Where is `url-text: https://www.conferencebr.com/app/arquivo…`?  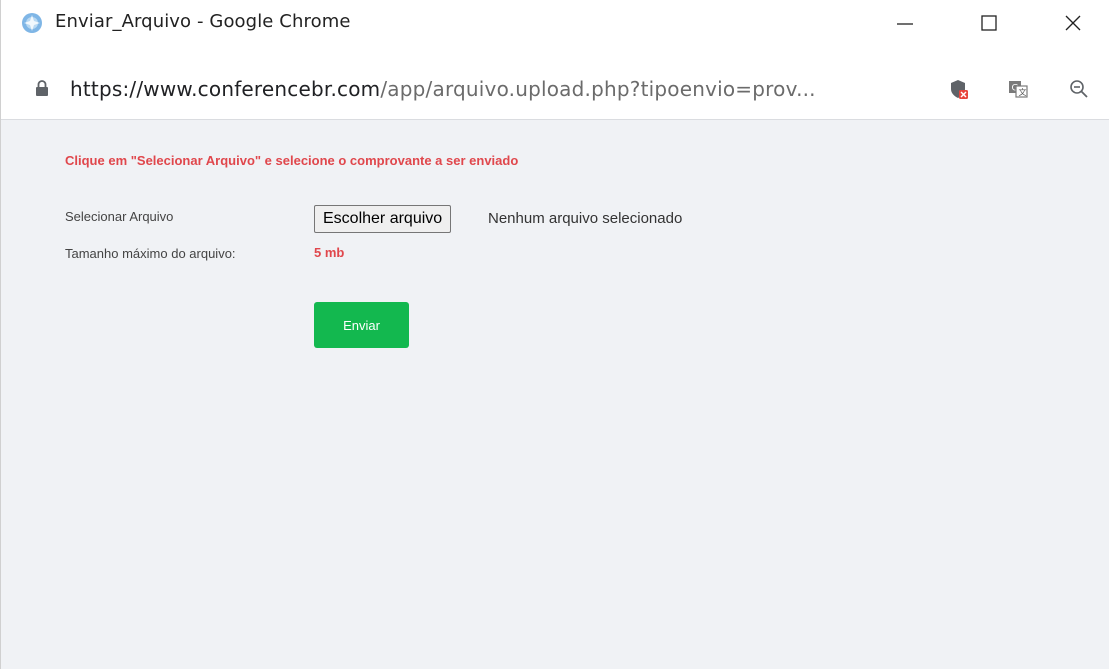
url-text: https://www.conferencebr.com/app/arquivo… is located at coordinates (443, 89).